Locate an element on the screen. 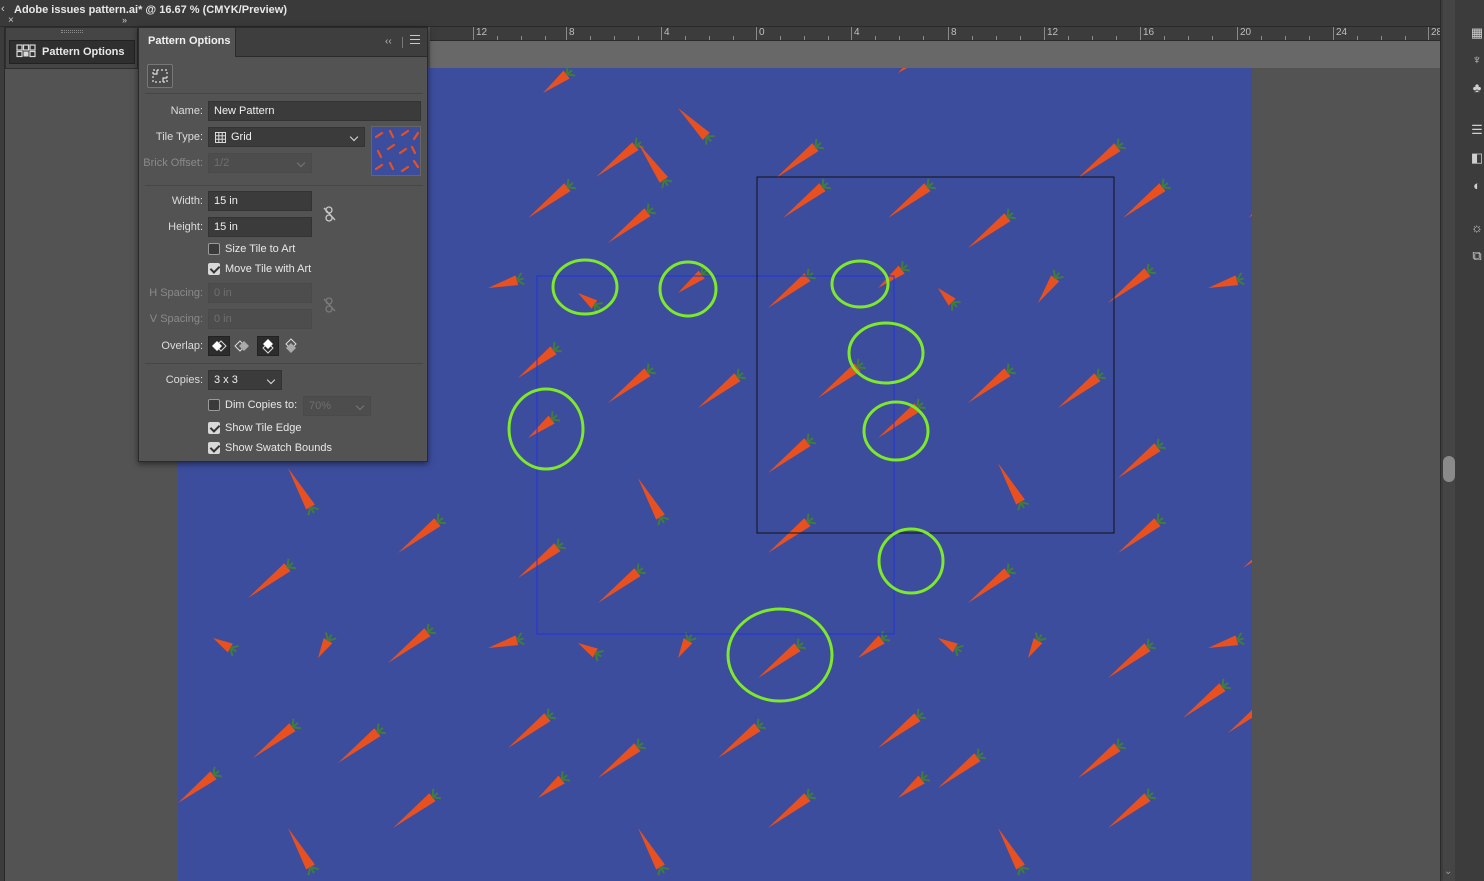 The width and height of the screenshot is (1484, 881). top-in-front-button is located at coordinates (268, 346).